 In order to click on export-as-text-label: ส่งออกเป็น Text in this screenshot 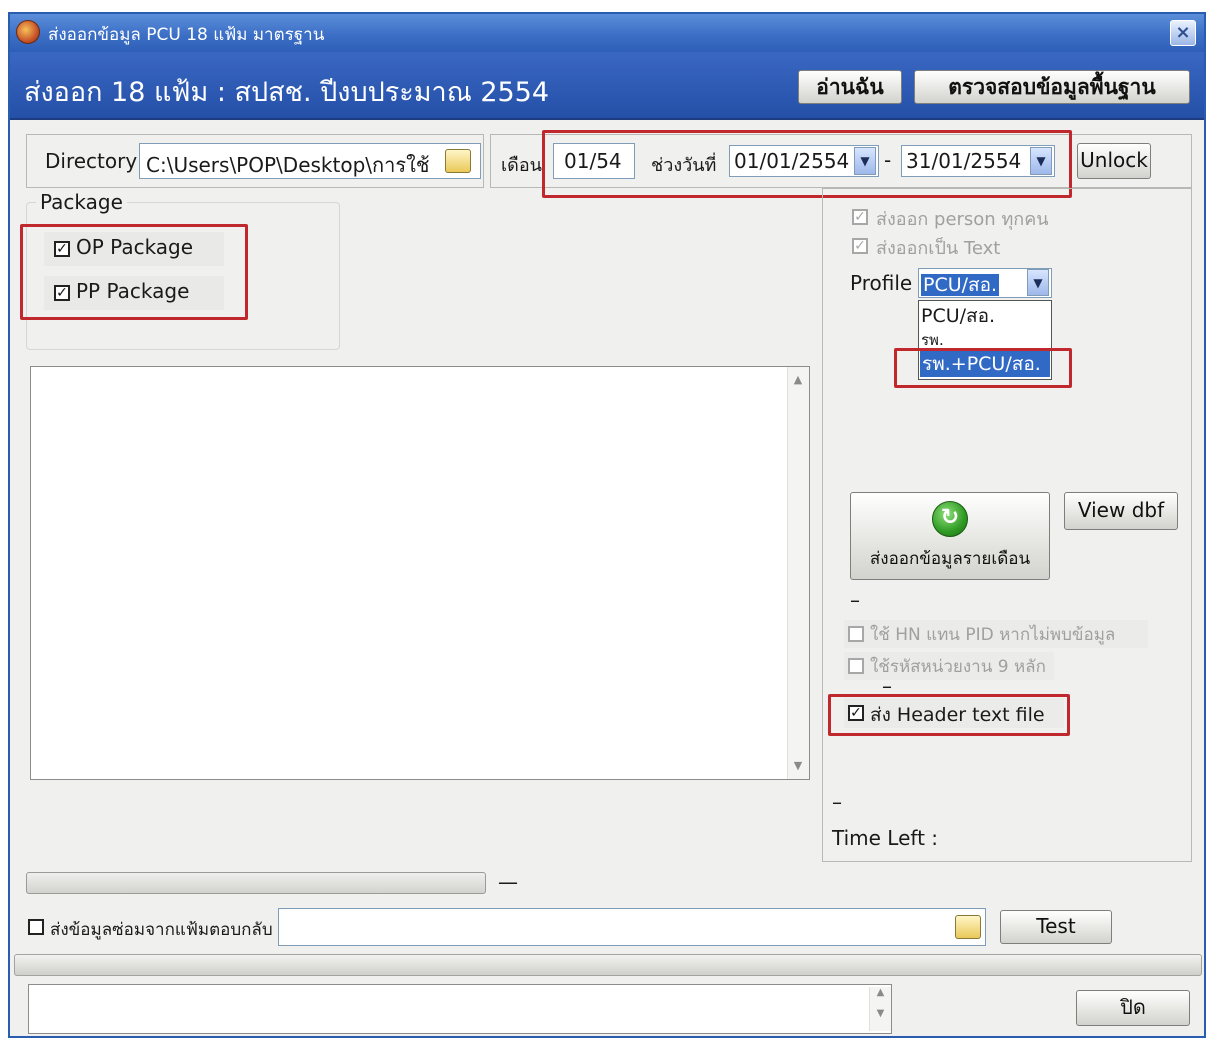, I will do `click(938, 248)`.